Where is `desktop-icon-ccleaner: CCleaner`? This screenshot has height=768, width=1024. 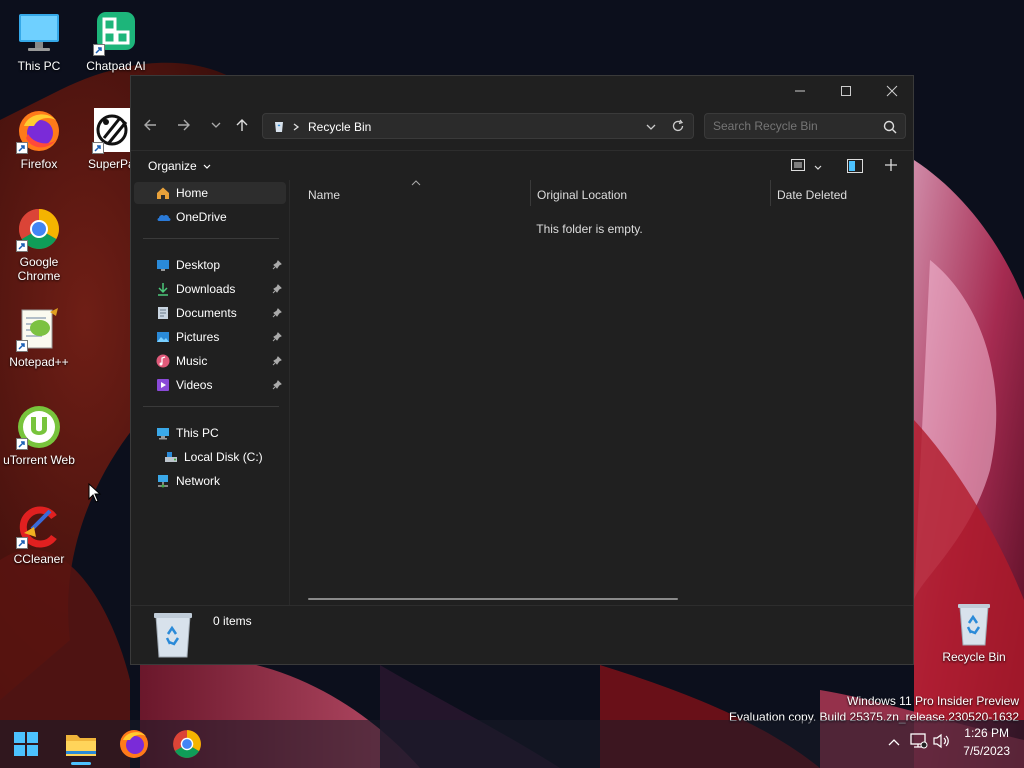
desktop-icon-ccleaner: CCleaner is located at coordinates (39, 534).